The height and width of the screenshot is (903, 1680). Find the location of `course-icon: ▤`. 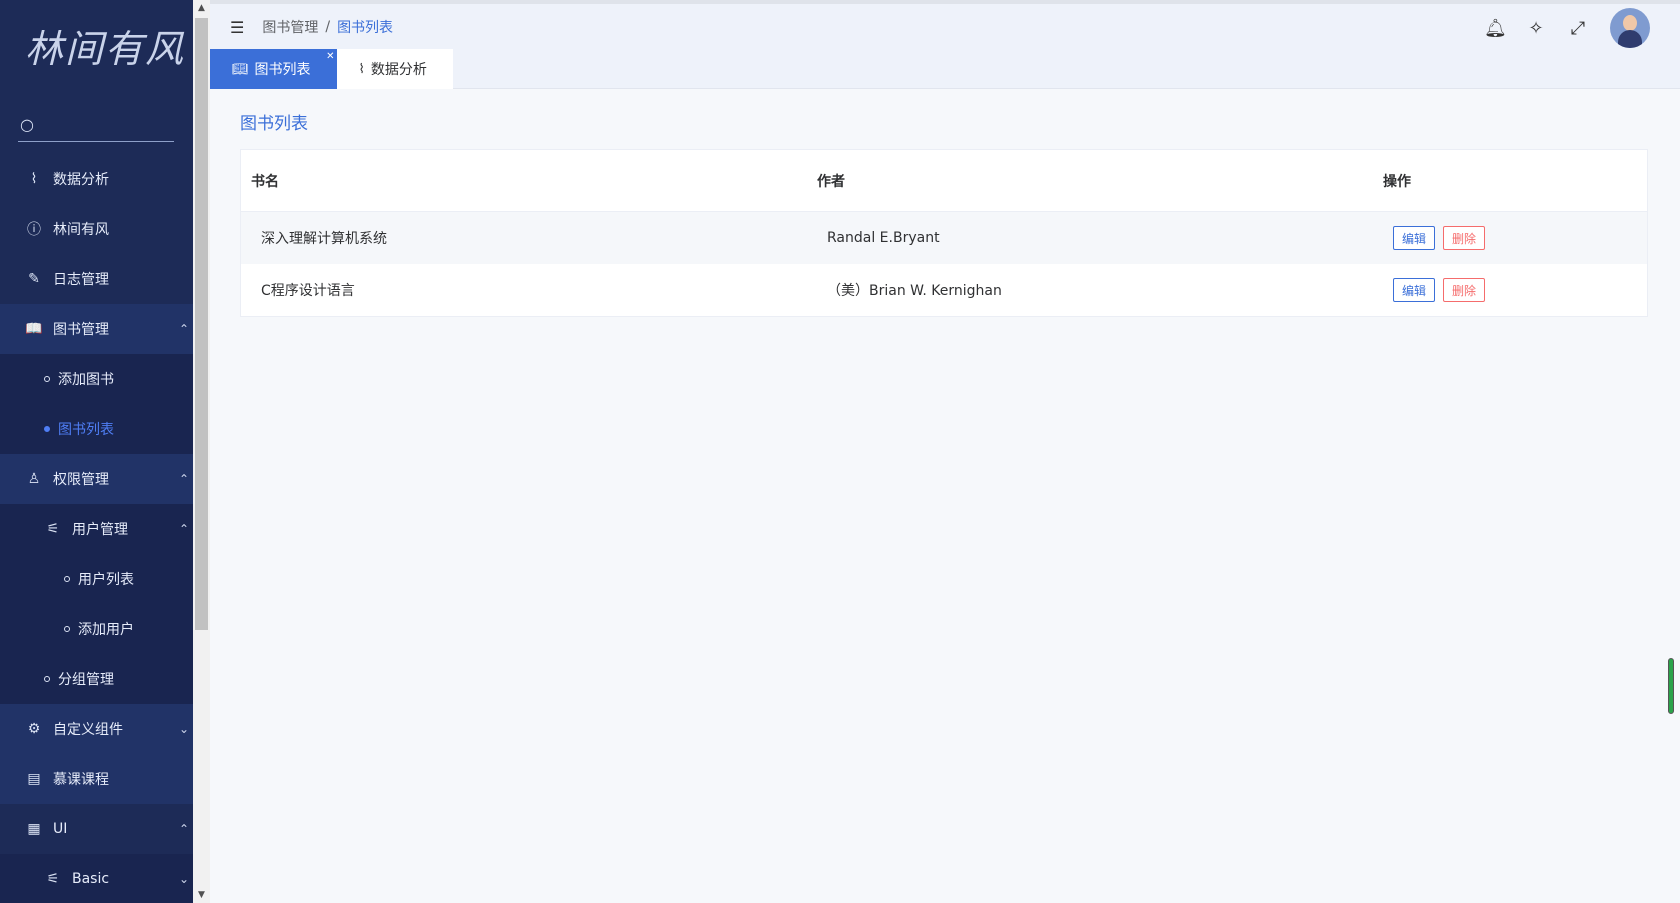

course-icon: ▤ is located at coordinates (34, 779).